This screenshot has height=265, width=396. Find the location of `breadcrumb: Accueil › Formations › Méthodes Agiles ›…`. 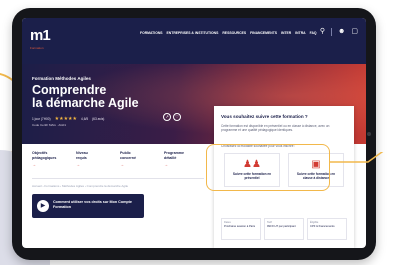

breadcrumb: Accueil › Formations › Méthodes Agiles ›… is located at coordinates (80, 186).